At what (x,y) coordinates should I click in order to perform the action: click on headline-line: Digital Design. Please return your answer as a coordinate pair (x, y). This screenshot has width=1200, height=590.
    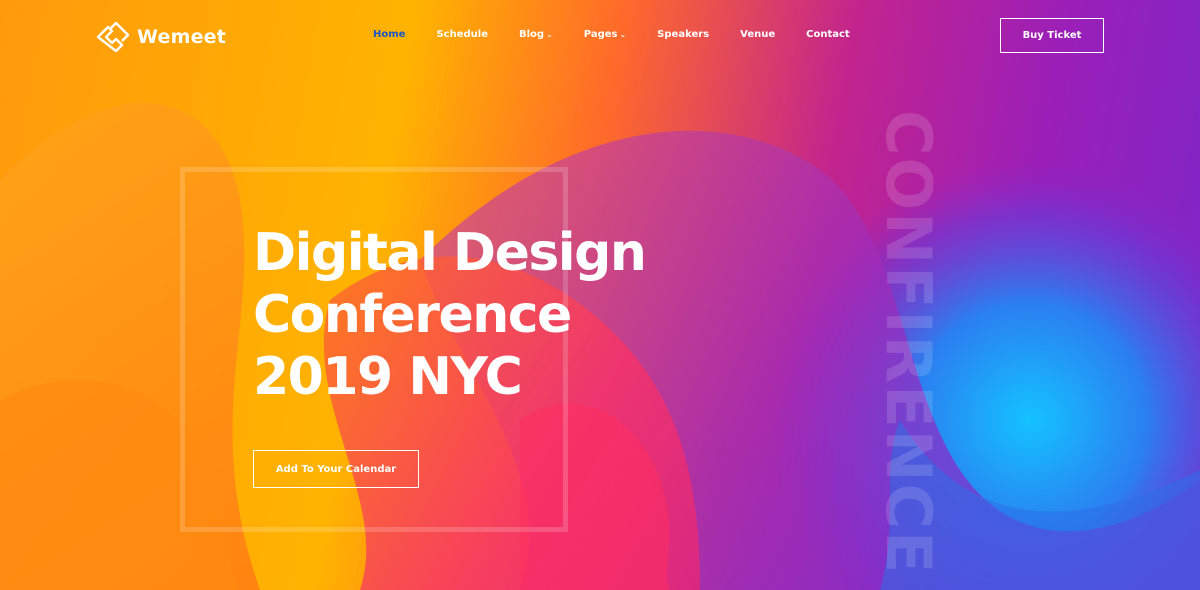
    Looking at the image, I should click on (450, 253).